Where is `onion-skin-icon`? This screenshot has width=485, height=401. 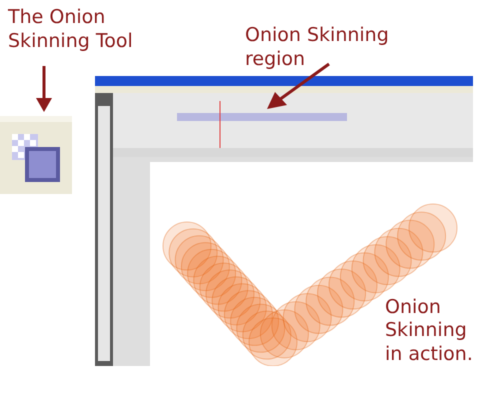
onion-skin-icon is located at coordinates (36, 157).